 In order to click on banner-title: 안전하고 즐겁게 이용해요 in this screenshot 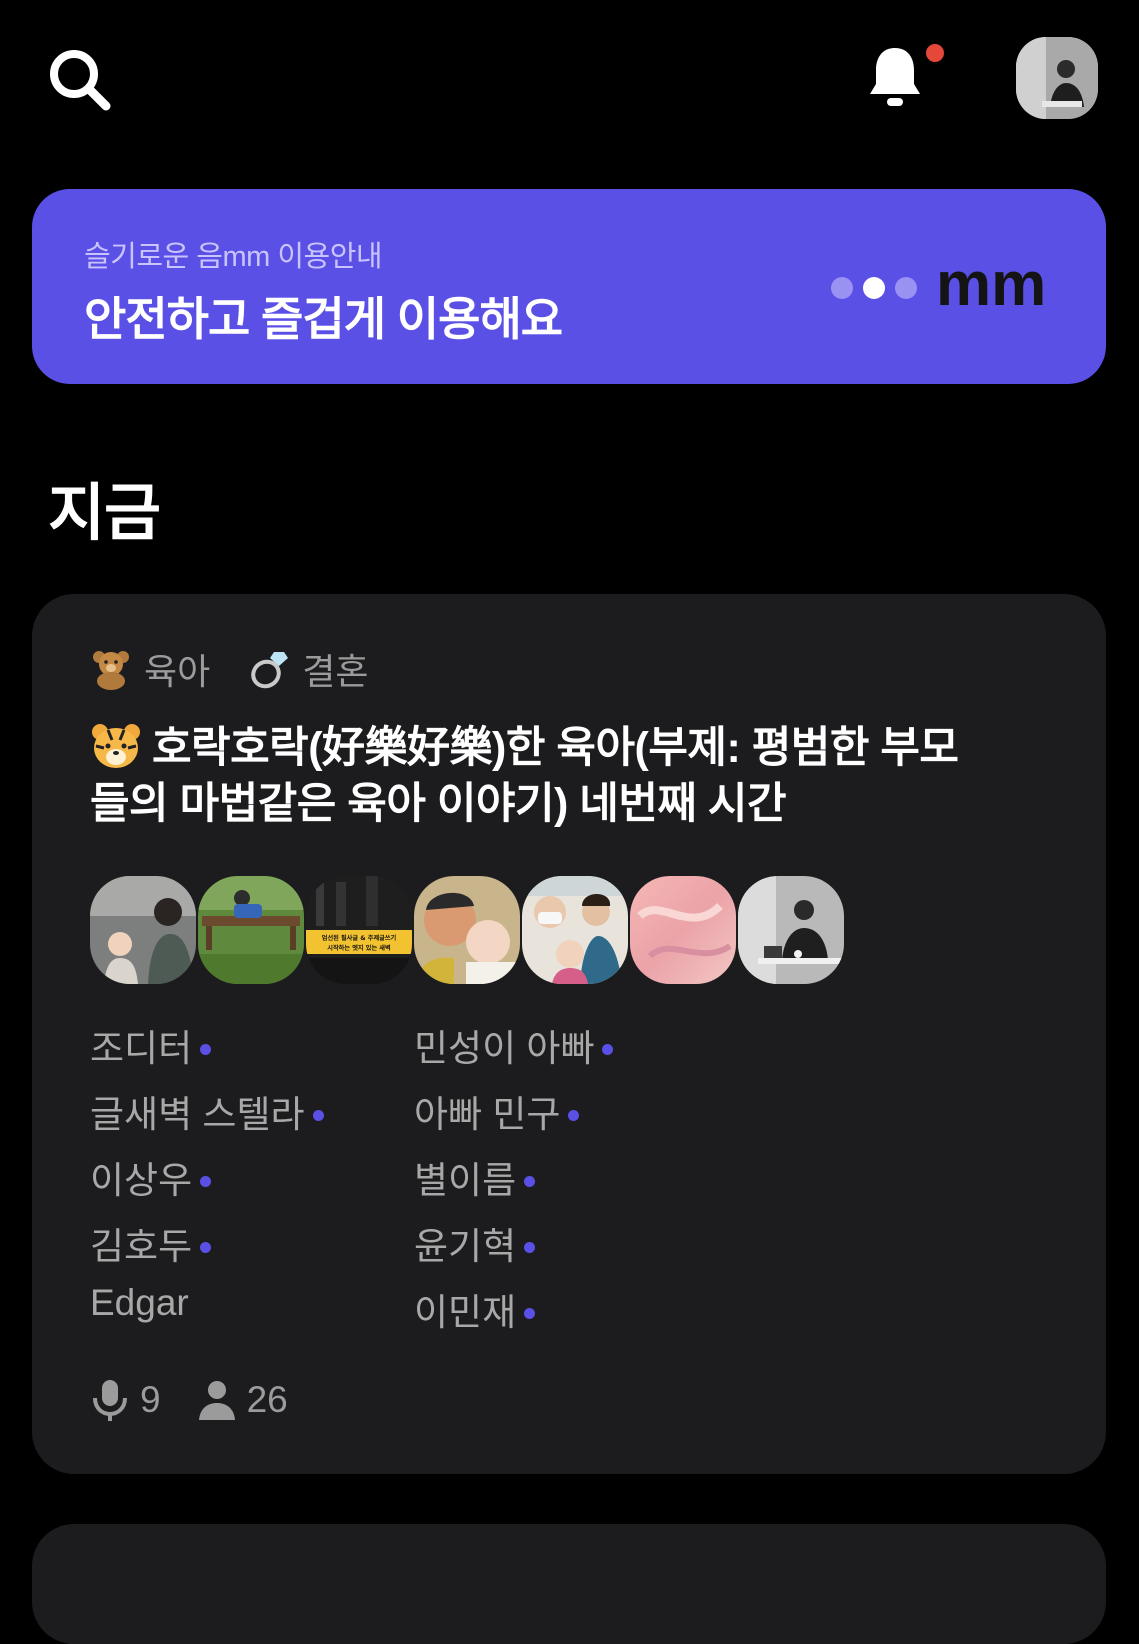, I will do `click(323, 319)`.